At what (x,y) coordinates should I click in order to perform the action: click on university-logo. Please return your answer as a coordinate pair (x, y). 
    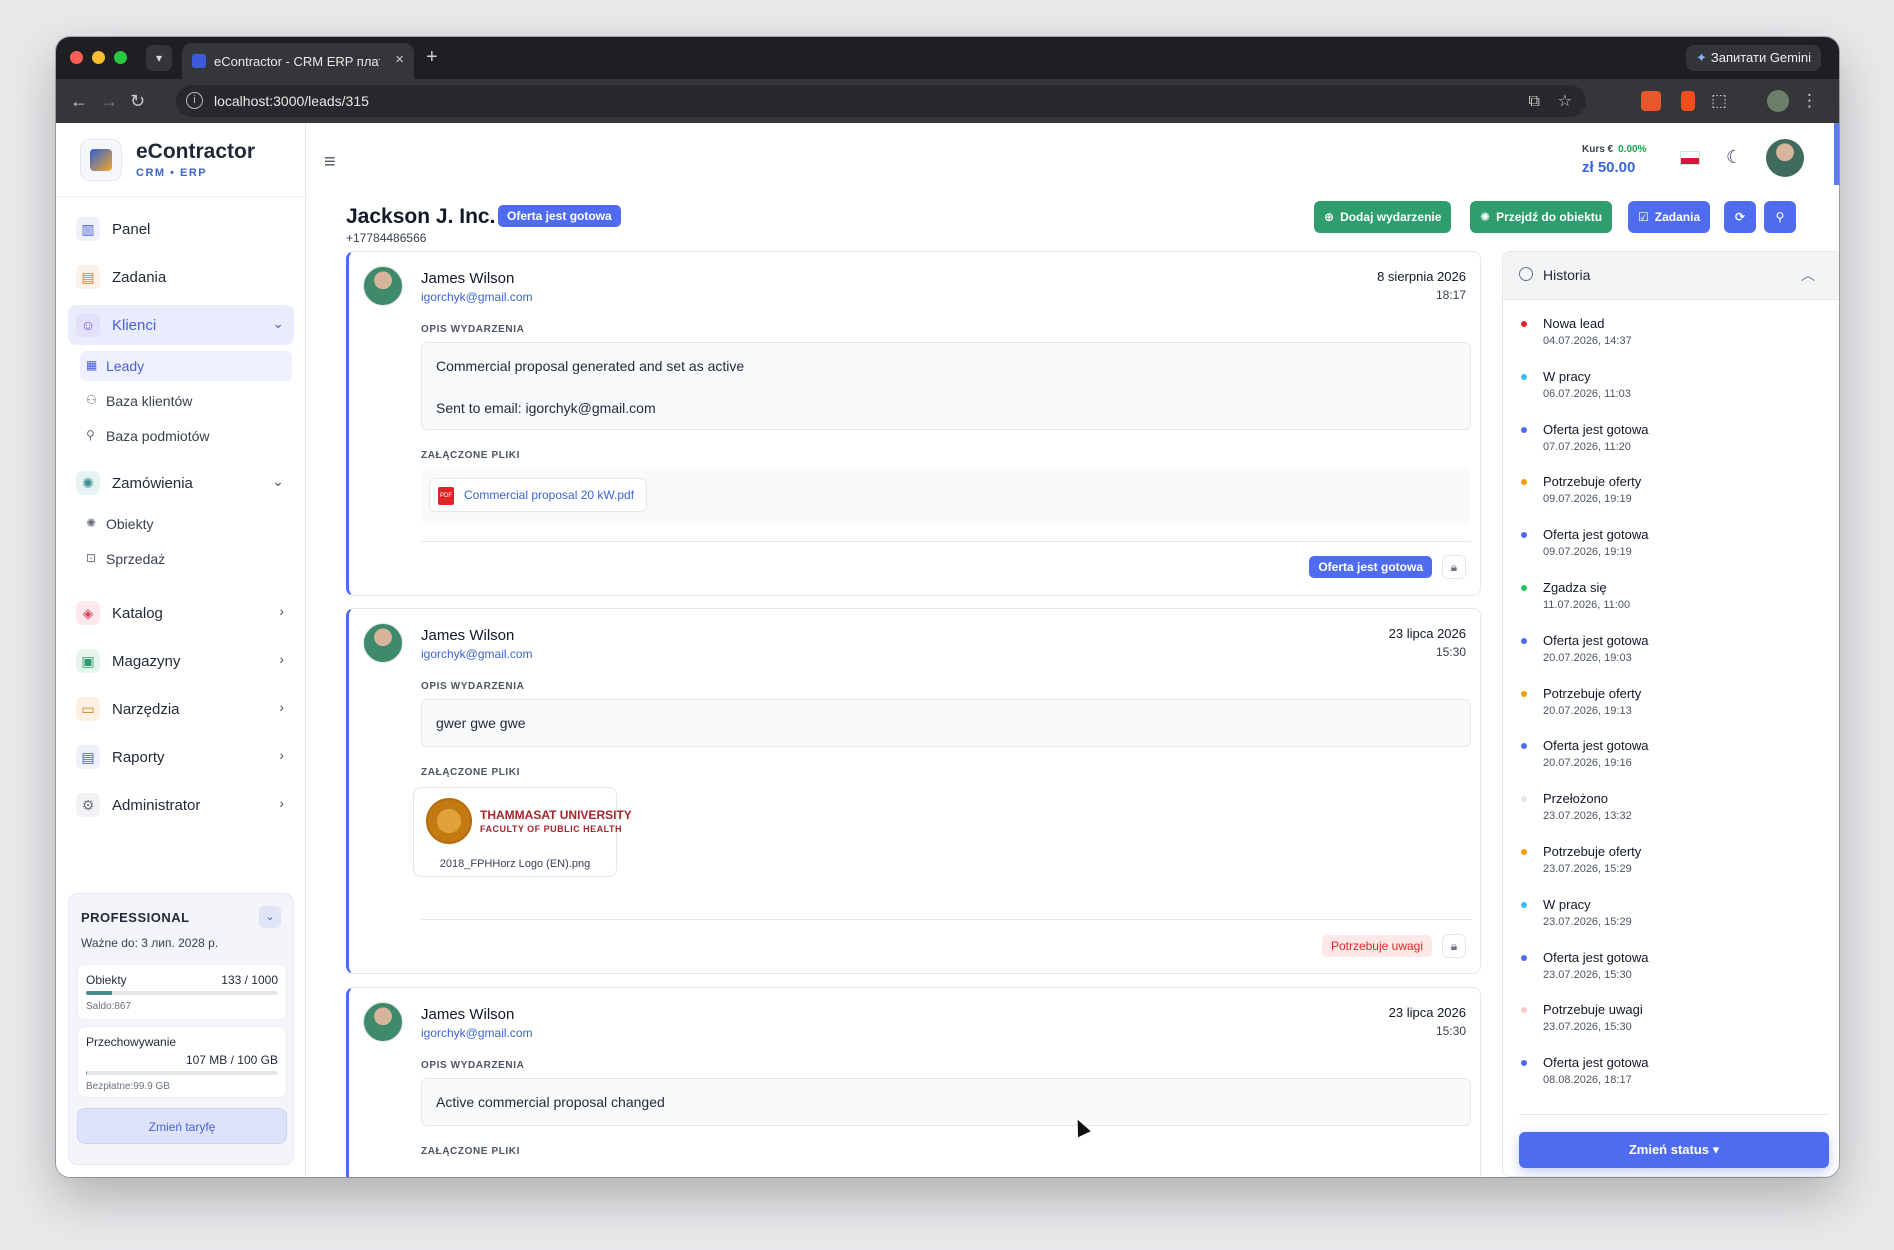
    Looking at the image, I should click on (449, 821).